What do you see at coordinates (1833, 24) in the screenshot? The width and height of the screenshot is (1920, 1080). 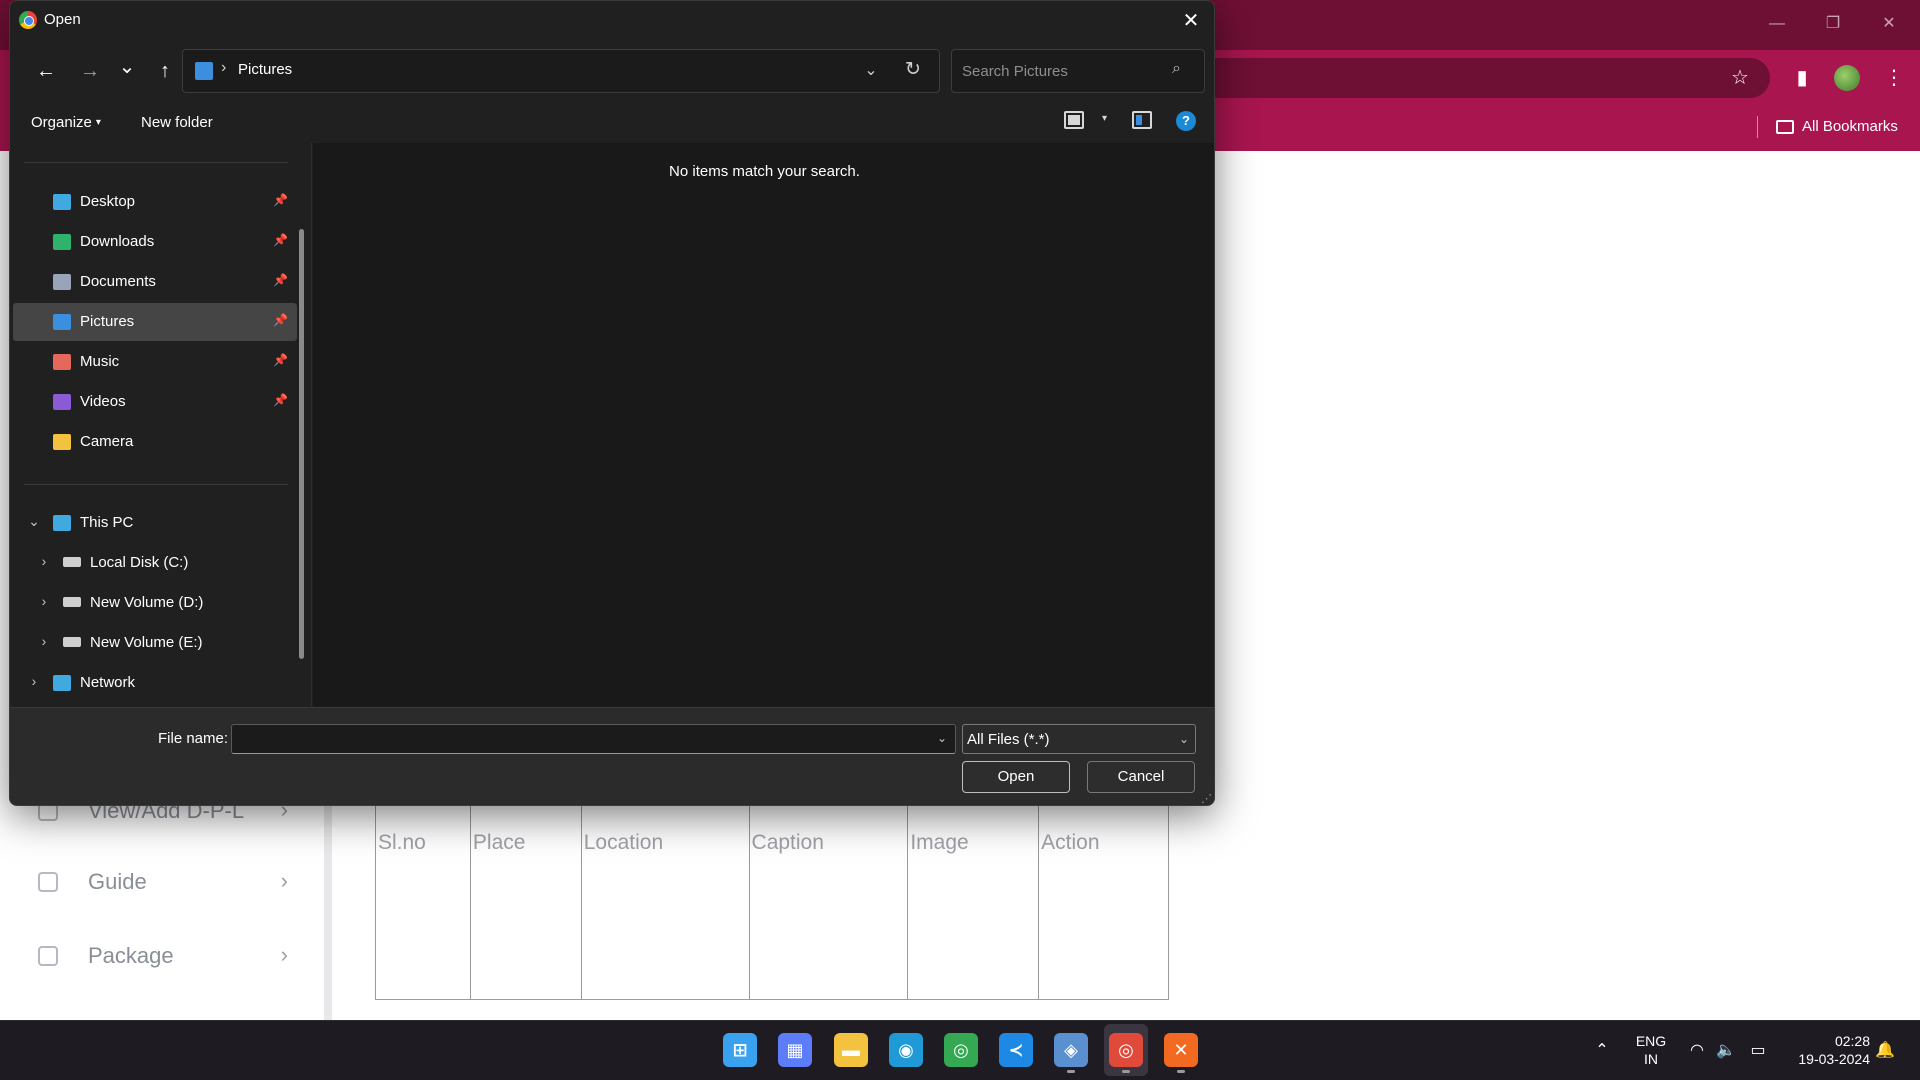 I see `restore-button: ❐` at bounding box center [1833, 24].